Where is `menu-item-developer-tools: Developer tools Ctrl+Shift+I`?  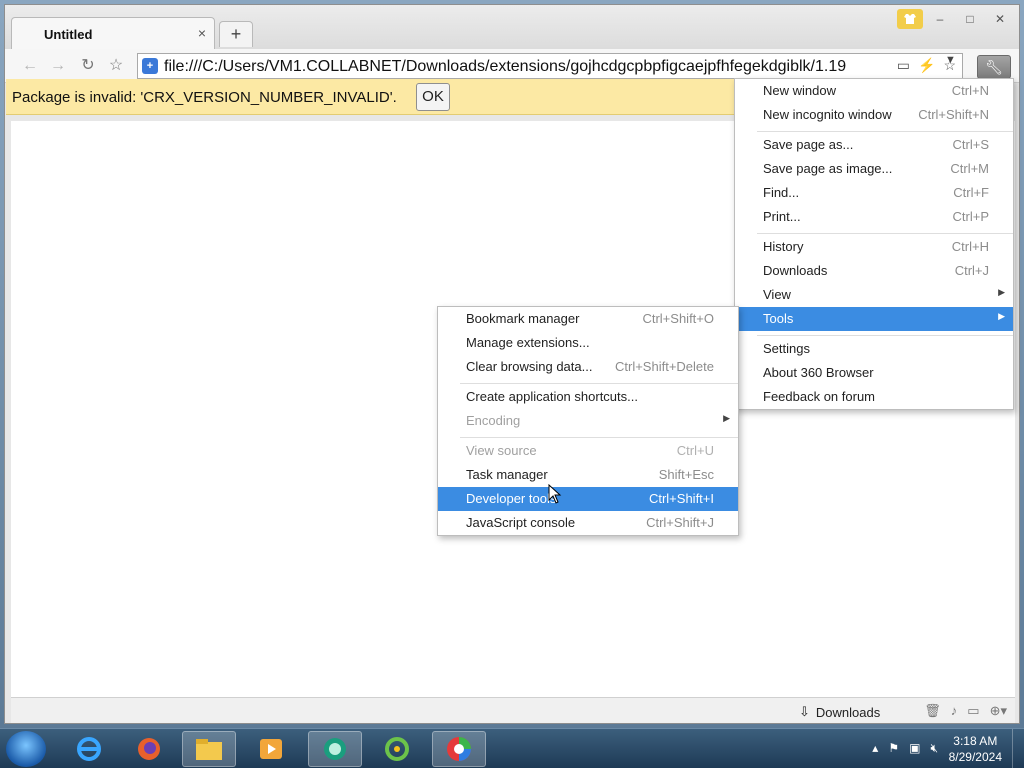 menu-item-developer-tools: Developer tools Ctrl+Shift+I is located at coordinates (588, 499).